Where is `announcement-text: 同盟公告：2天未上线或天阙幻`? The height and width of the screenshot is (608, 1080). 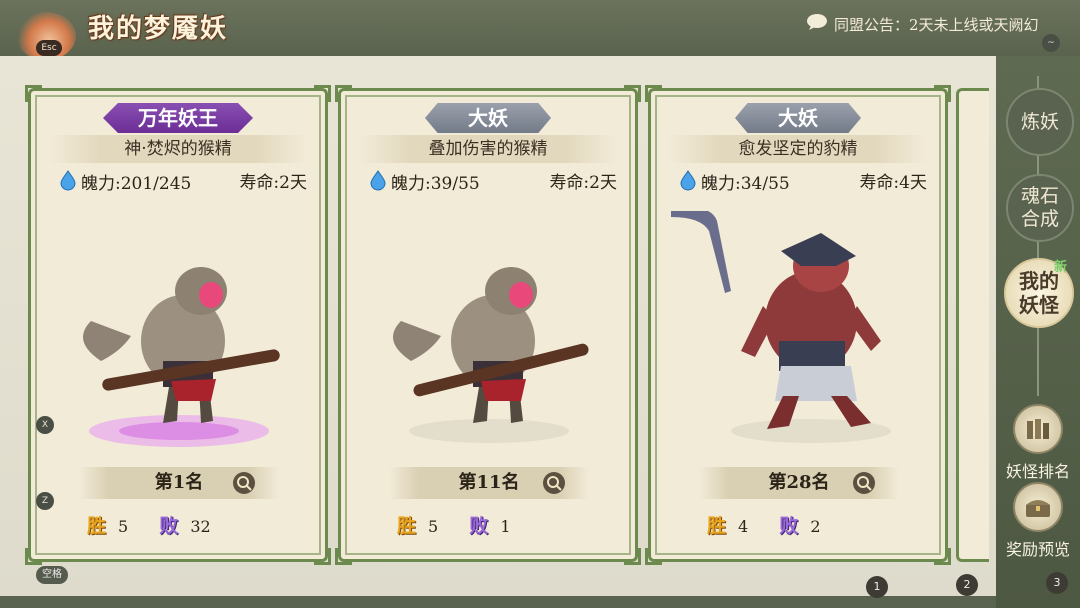
announcement-text: 同盟公告：2天未上线或天阙幻 is located at coordinates (936, 25).